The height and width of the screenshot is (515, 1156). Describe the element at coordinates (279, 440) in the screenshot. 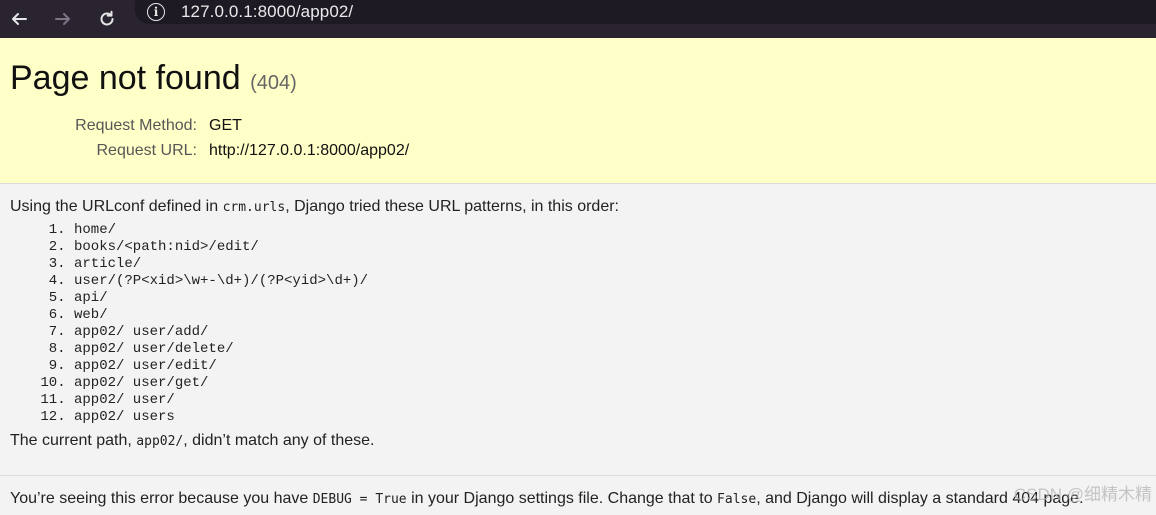

I see `current-path-after: , didn’t match any of these.` at that location.